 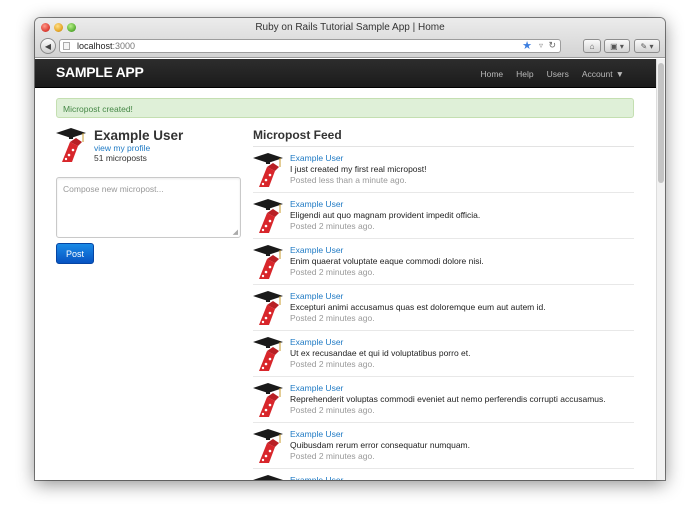 I want to click on dropdown-icon: ▿, so click(x=541, y=45).